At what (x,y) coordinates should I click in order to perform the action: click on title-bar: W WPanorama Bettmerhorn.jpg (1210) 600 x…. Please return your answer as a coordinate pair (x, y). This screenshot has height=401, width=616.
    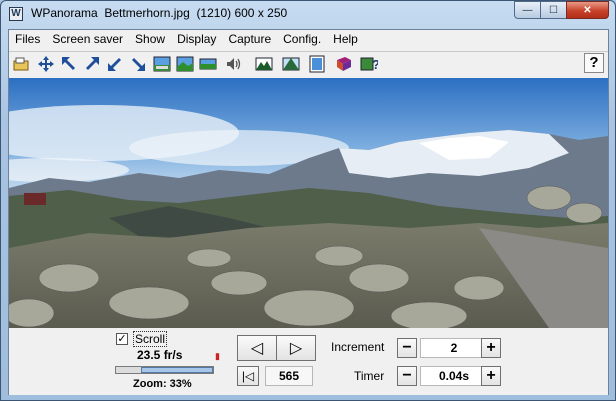
    Looking at the image, I should click on (308, 14).